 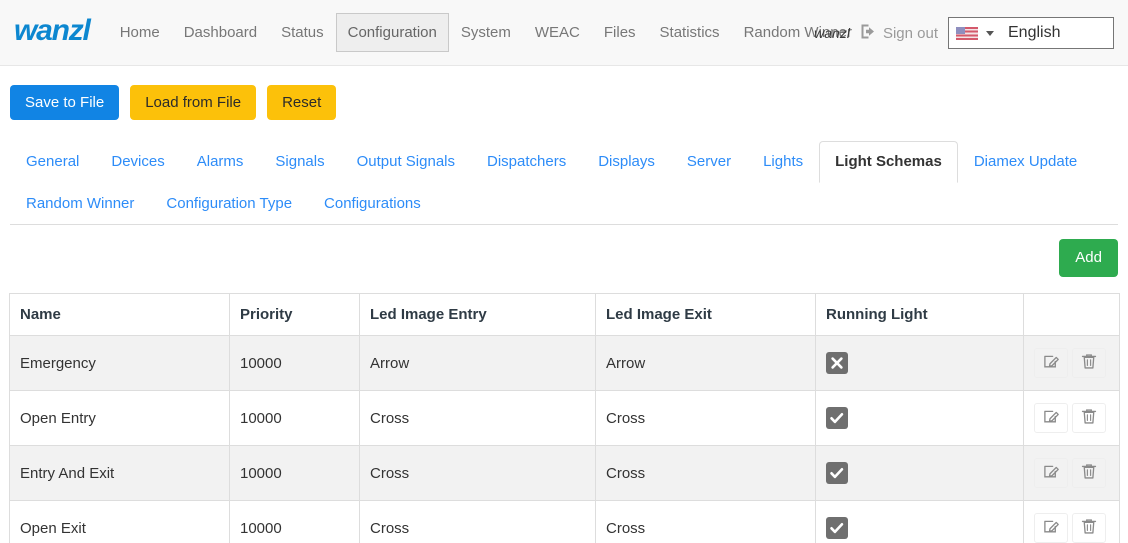 I want to click on cell-name: Open Entry, so click(x=119, y=418).